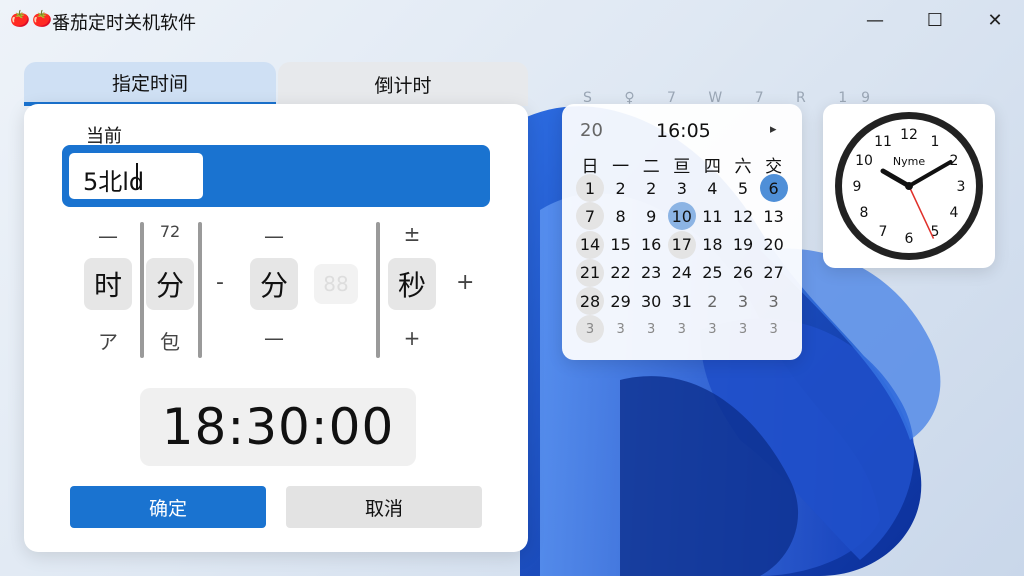 This screenshot has height=576, width=1024. I want to click on minute2-value: 分, so click(273, 285).